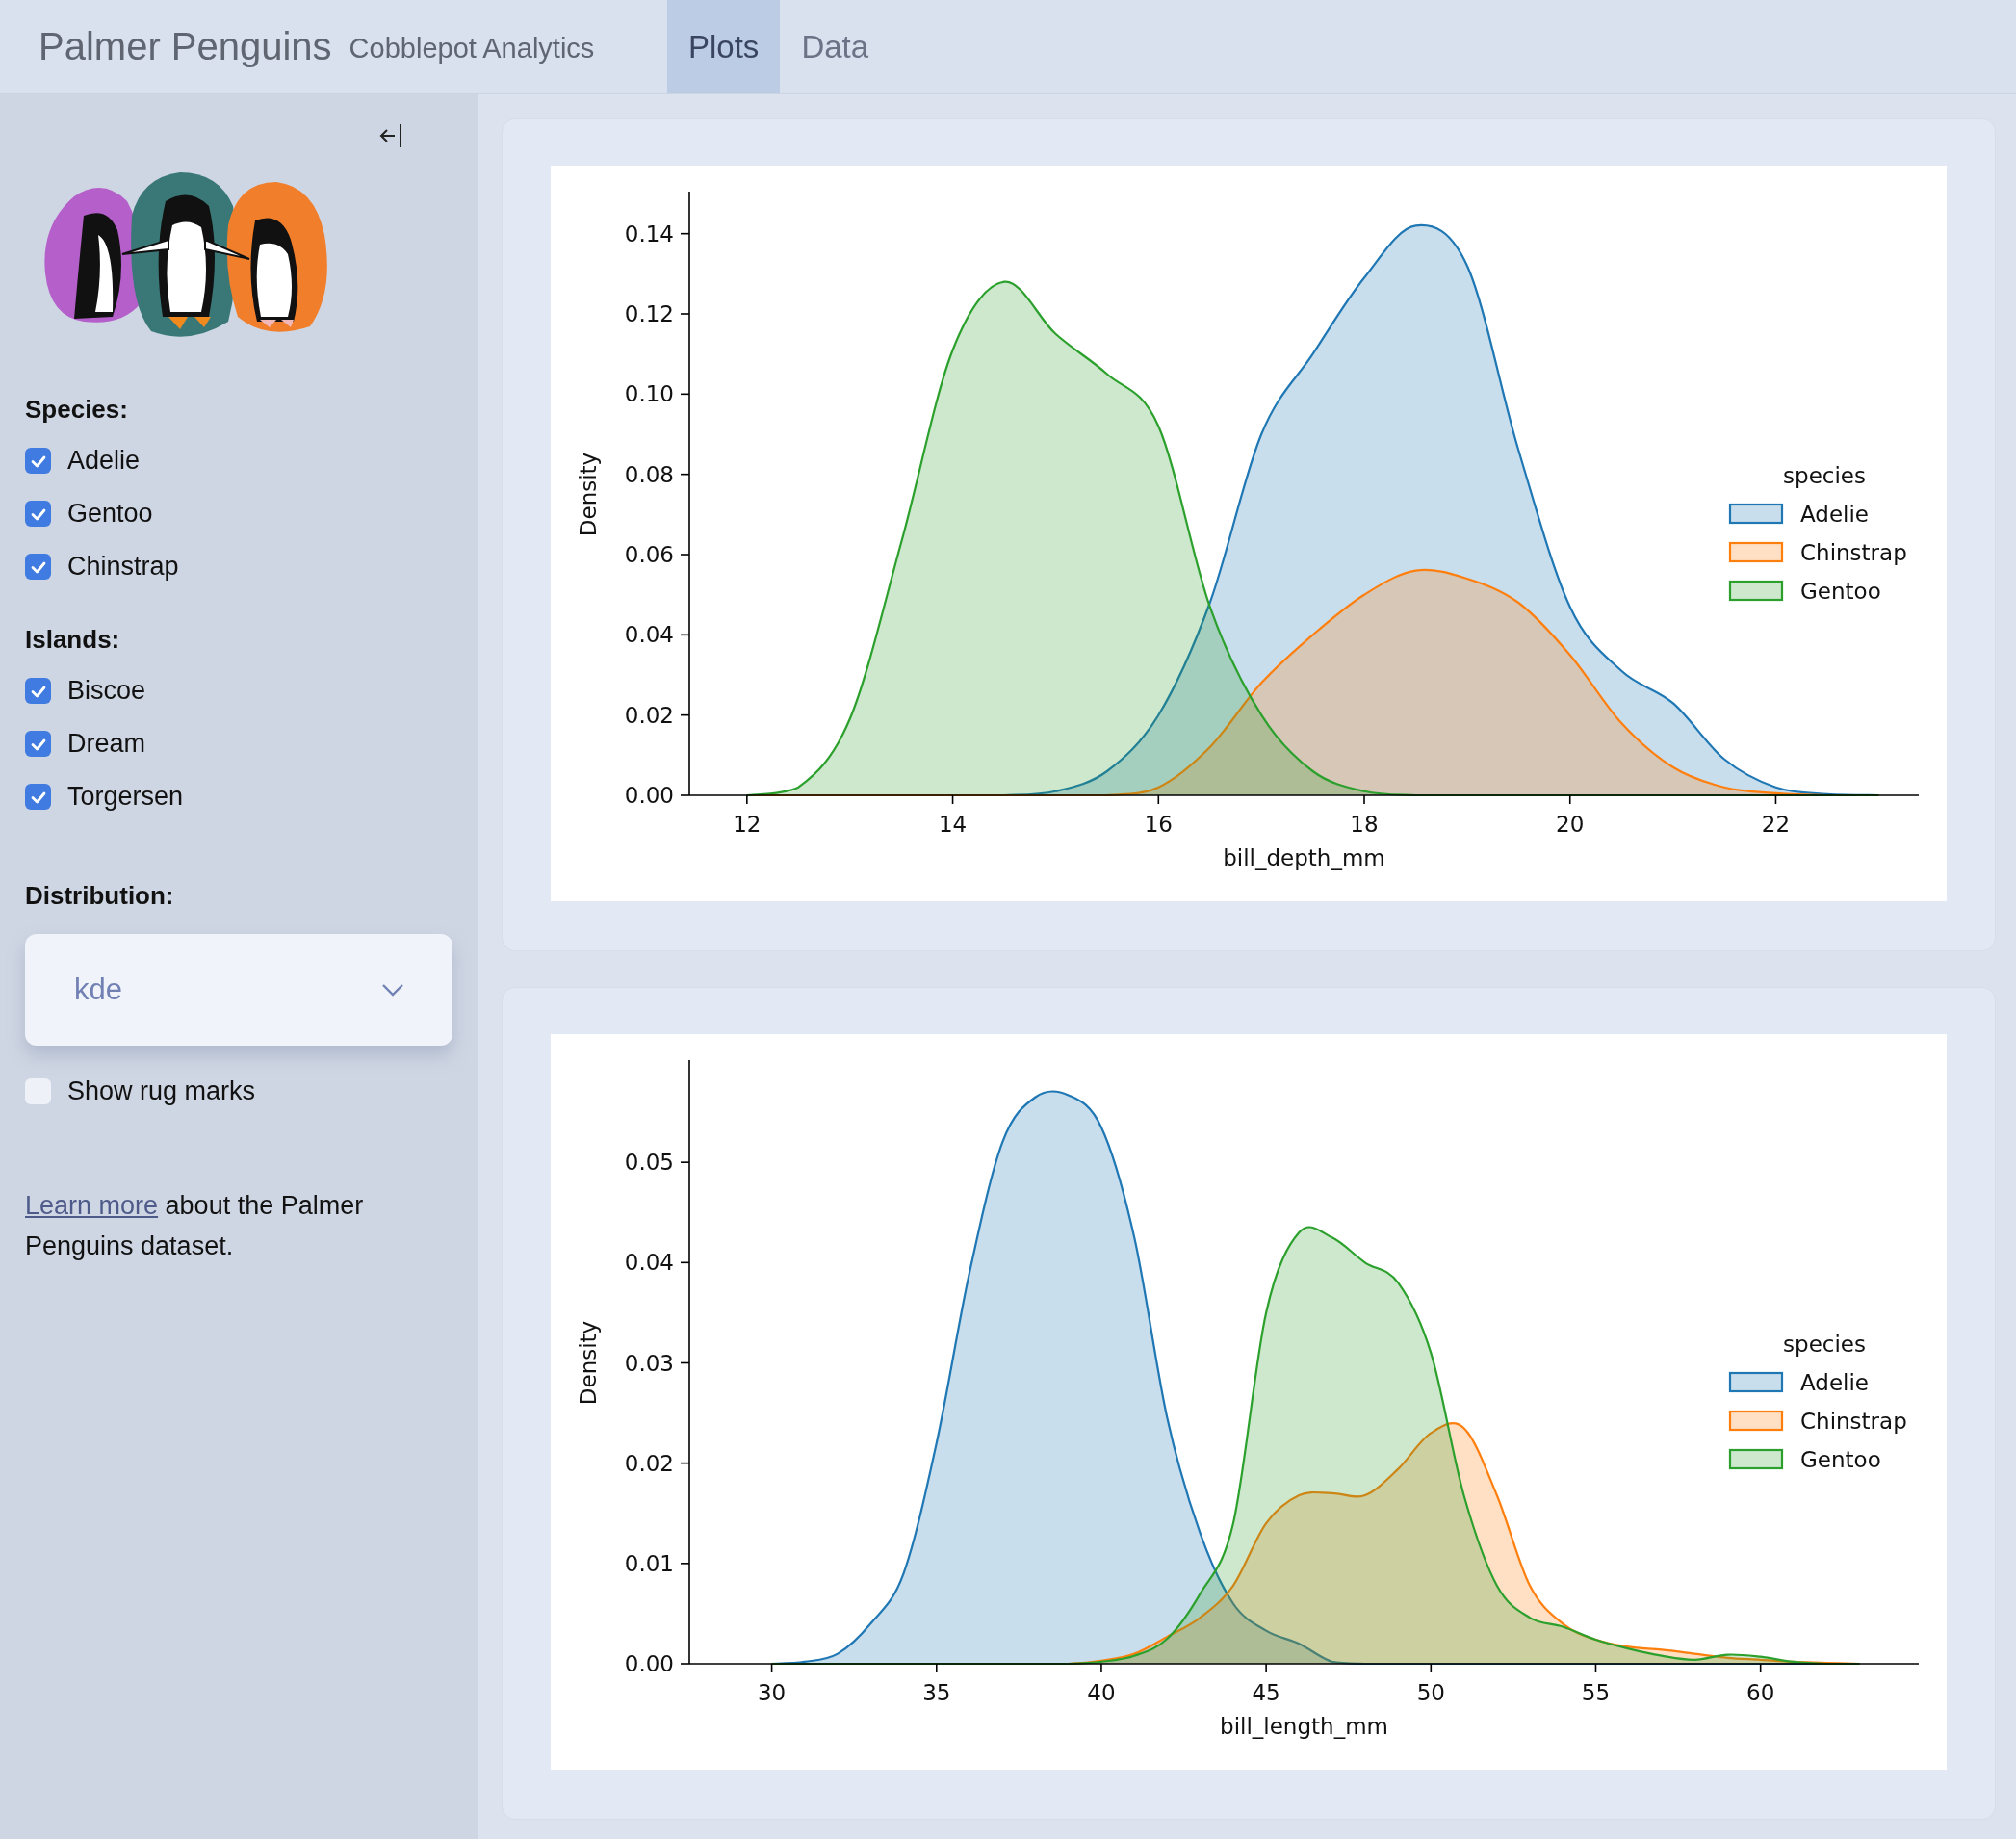 Image resolution: width=2016 pixels, height=1839 pixels. What do you see at coordinates (724, 46) in the screenshot?
I see `tab: Plots` at bounding box center [724, 46].